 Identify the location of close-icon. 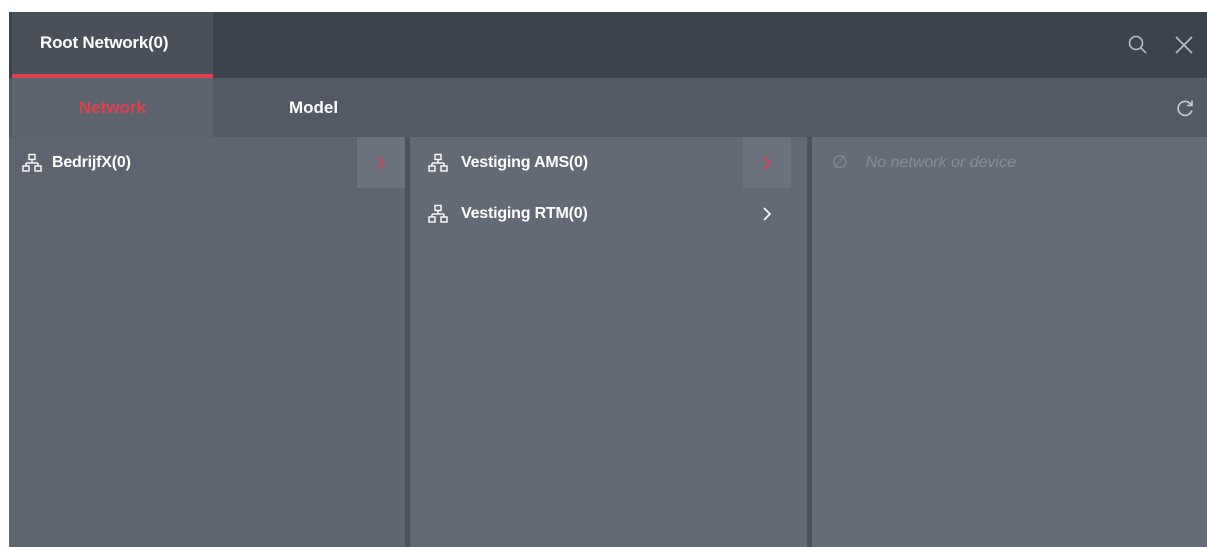
(1184, 45).